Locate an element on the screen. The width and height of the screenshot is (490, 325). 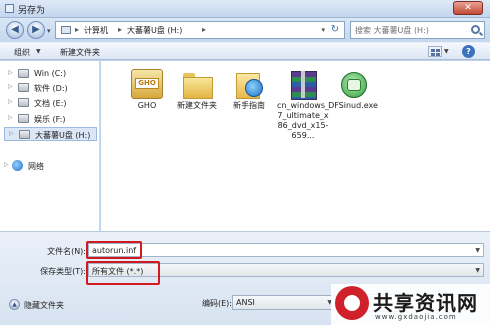
file-name: DFSinud.exe is located at coordinates (353, 105).